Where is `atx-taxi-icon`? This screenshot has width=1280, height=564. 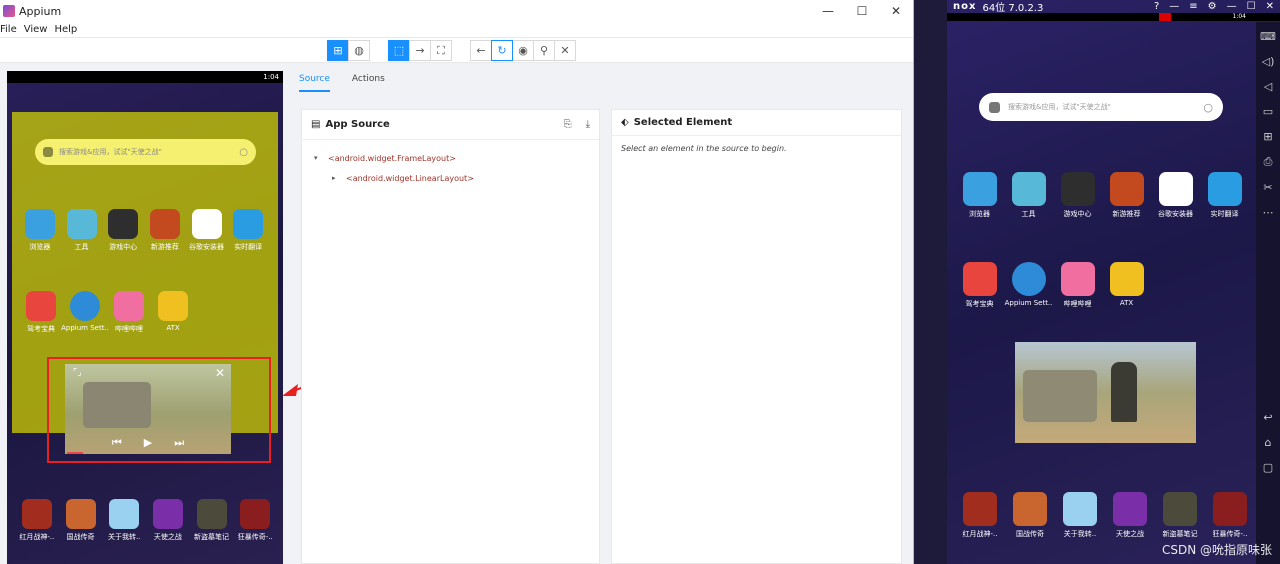 atx-taxi-icon is located at coordinates (173, 306).